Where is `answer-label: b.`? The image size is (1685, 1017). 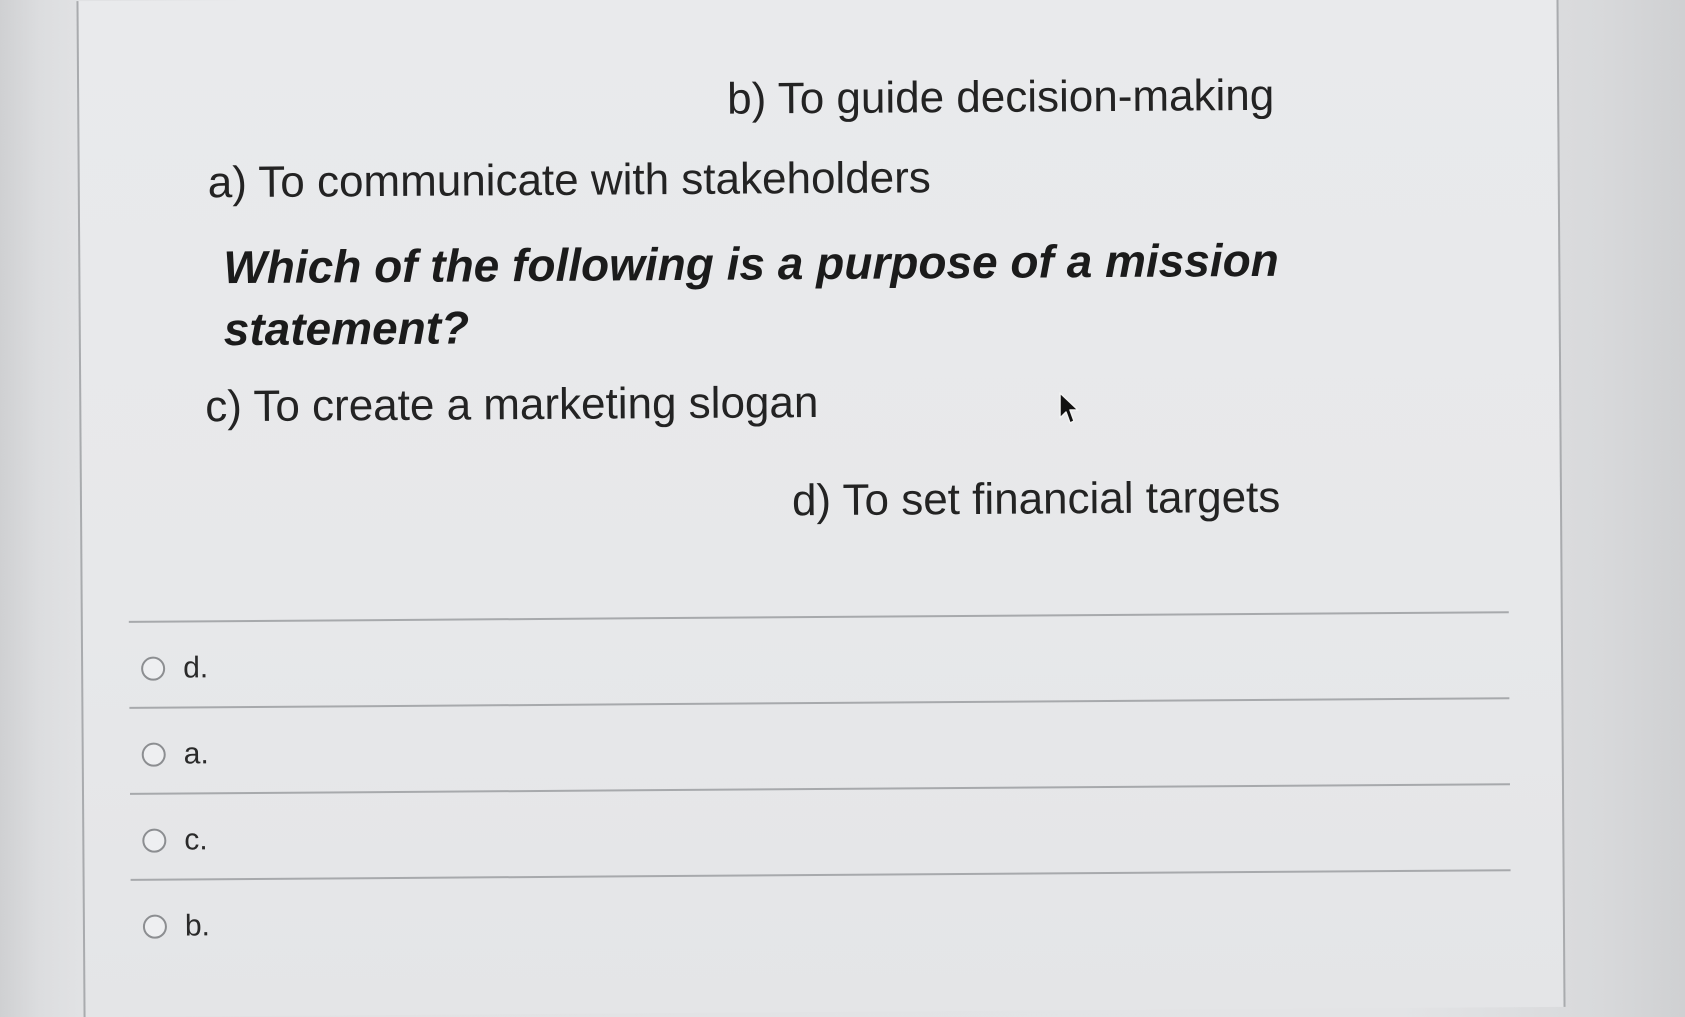 answer-label: b. is located at coordinates (197, 926).